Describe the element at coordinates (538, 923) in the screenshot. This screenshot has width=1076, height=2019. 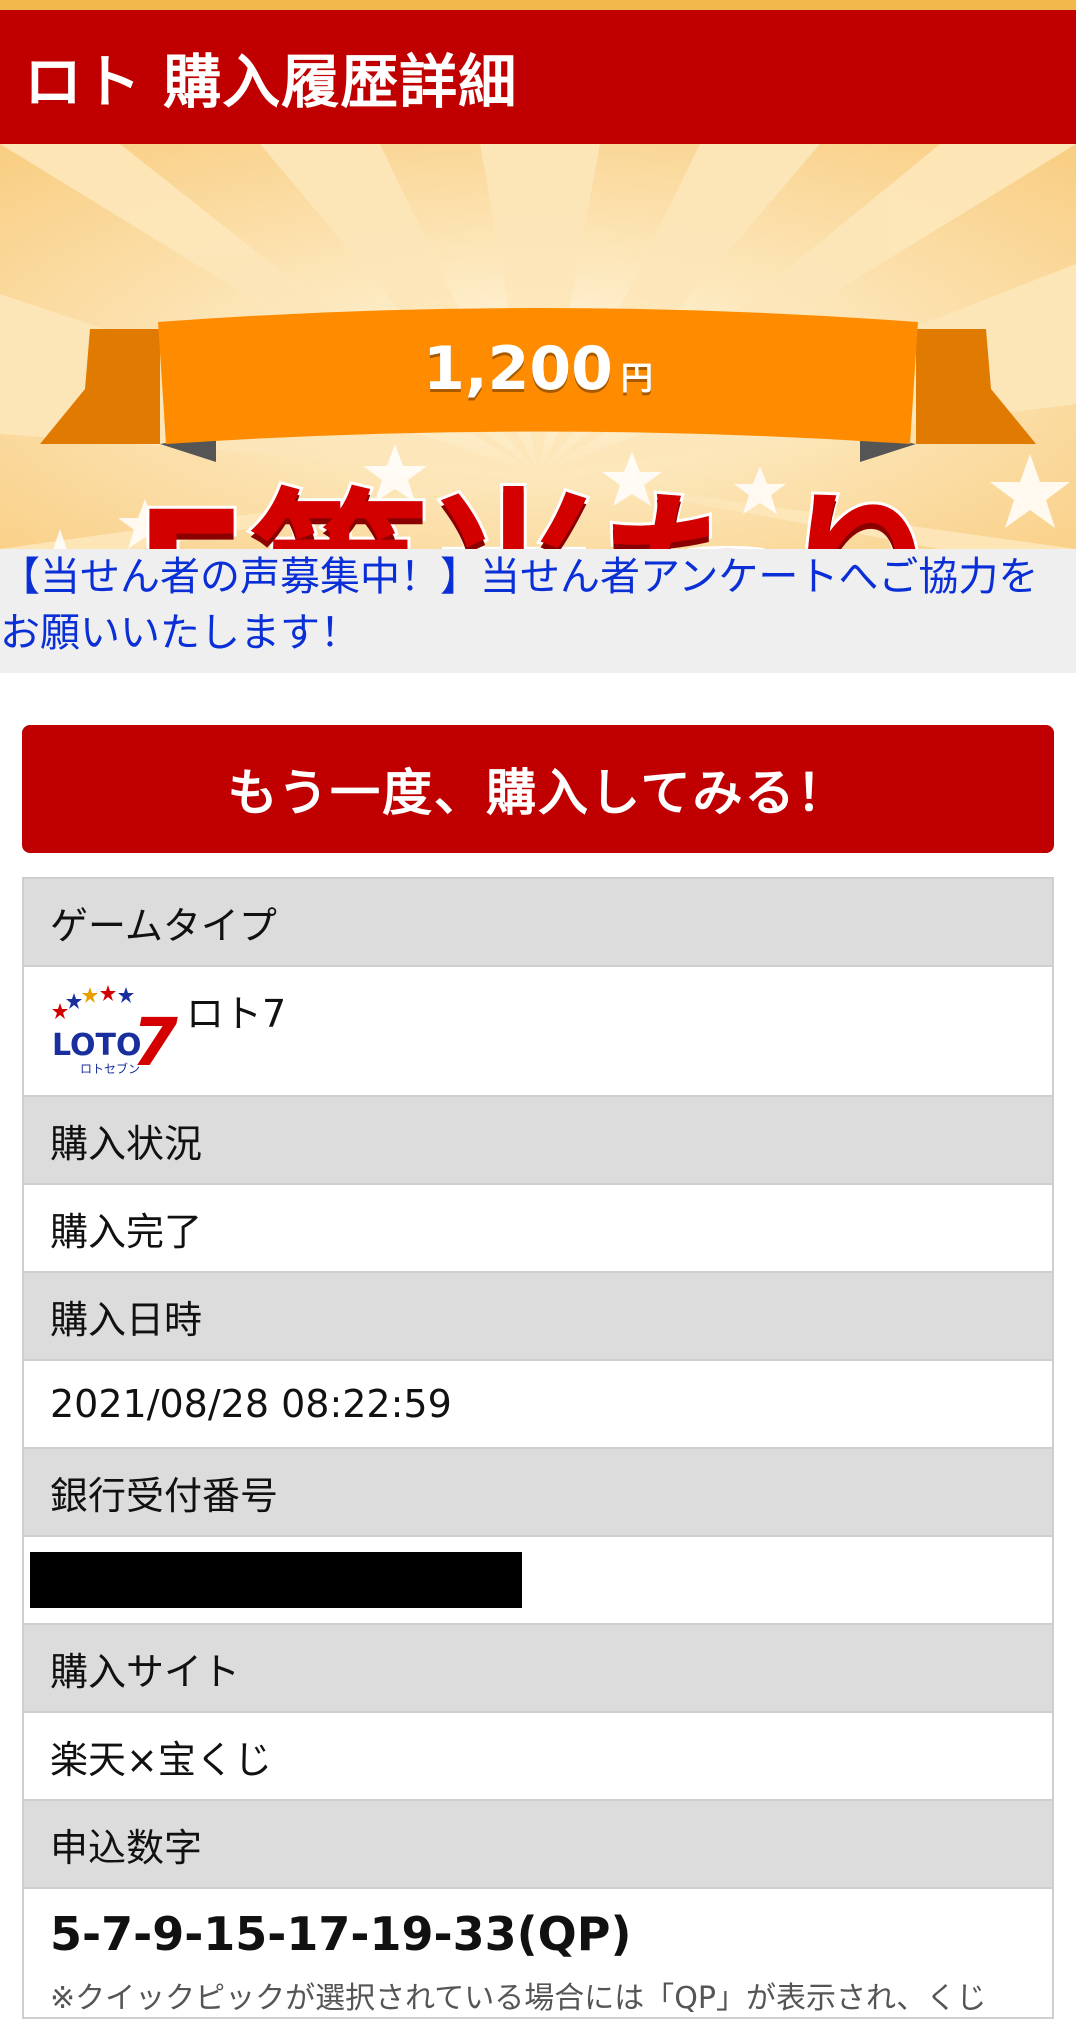
I see `game-type-header: ゲームタイプ` at that location.